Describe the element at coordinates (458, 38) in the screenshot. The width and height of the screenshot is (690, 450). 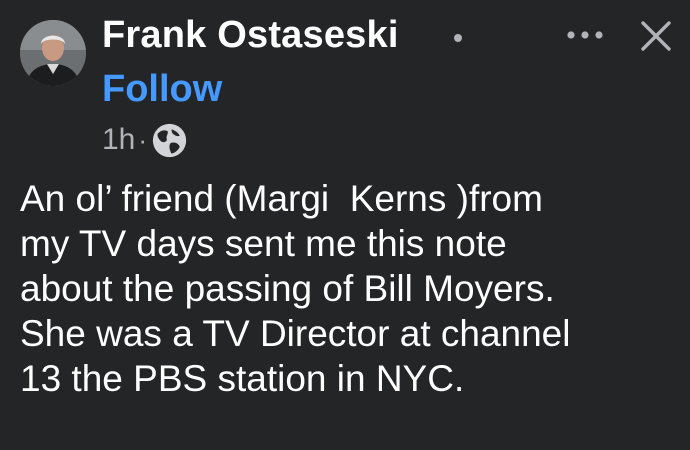
I see `separator-dot` at that location.